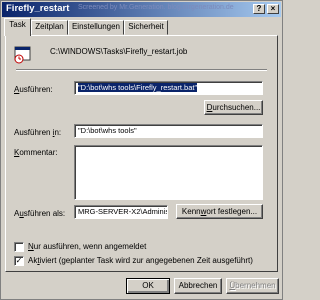 This screenshot has height=300, width=320. What do you see at coordinates (33, 89) in the screenshot?
I see `run-label: Ausführen:` at bounding box center [33, 89].